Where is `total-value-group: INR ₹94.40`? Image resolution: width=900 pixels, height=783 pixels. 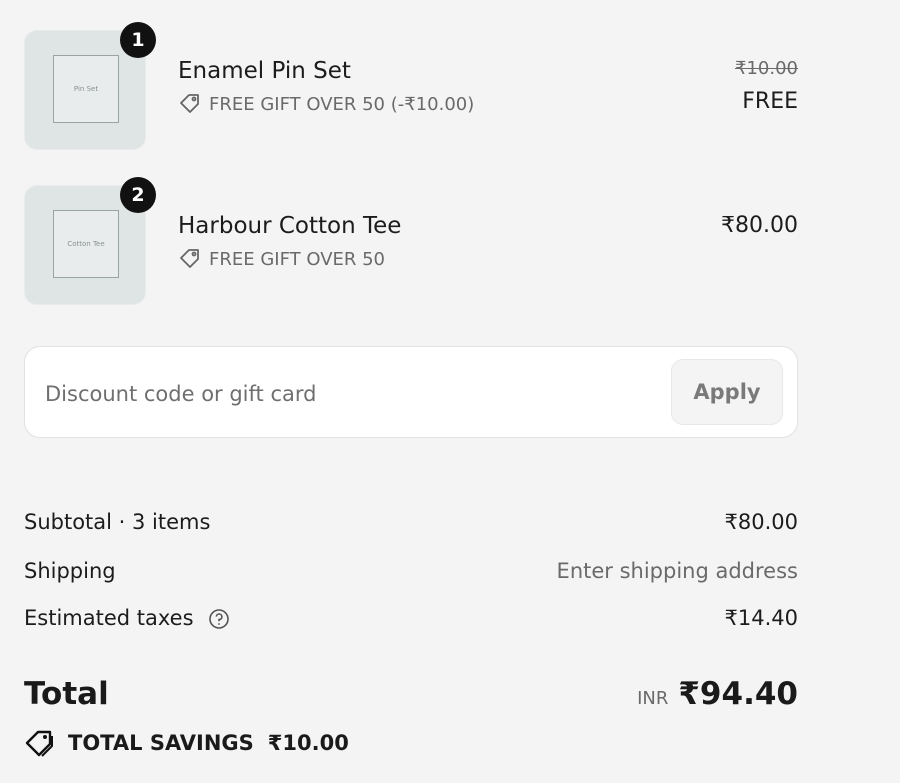
total-value-group: INR ₹94.40 is located at coordinates (717, 694).